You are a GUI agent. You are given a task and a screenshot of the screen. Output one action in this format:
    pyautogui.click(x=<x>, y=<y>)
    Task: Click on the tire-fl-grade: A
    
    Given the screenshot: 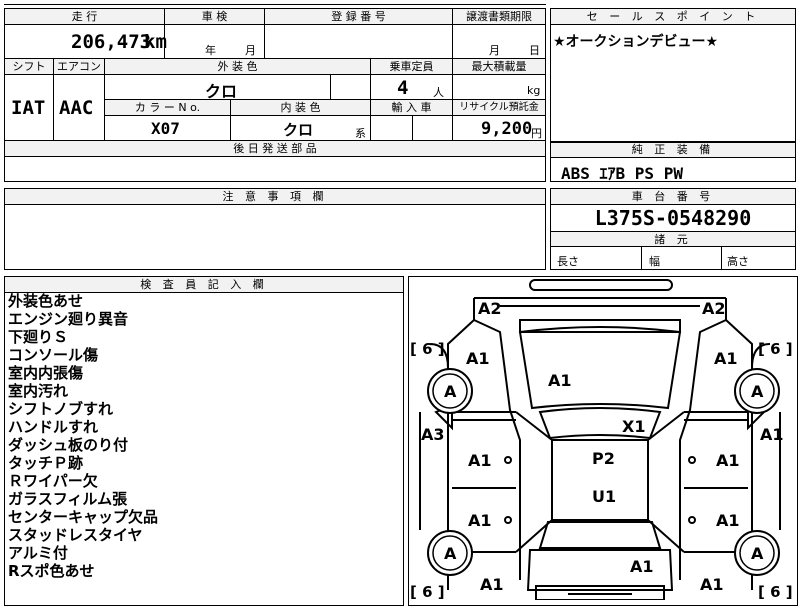 What is the action you would take?
    pyautogui.click(x=450, y=391)
    